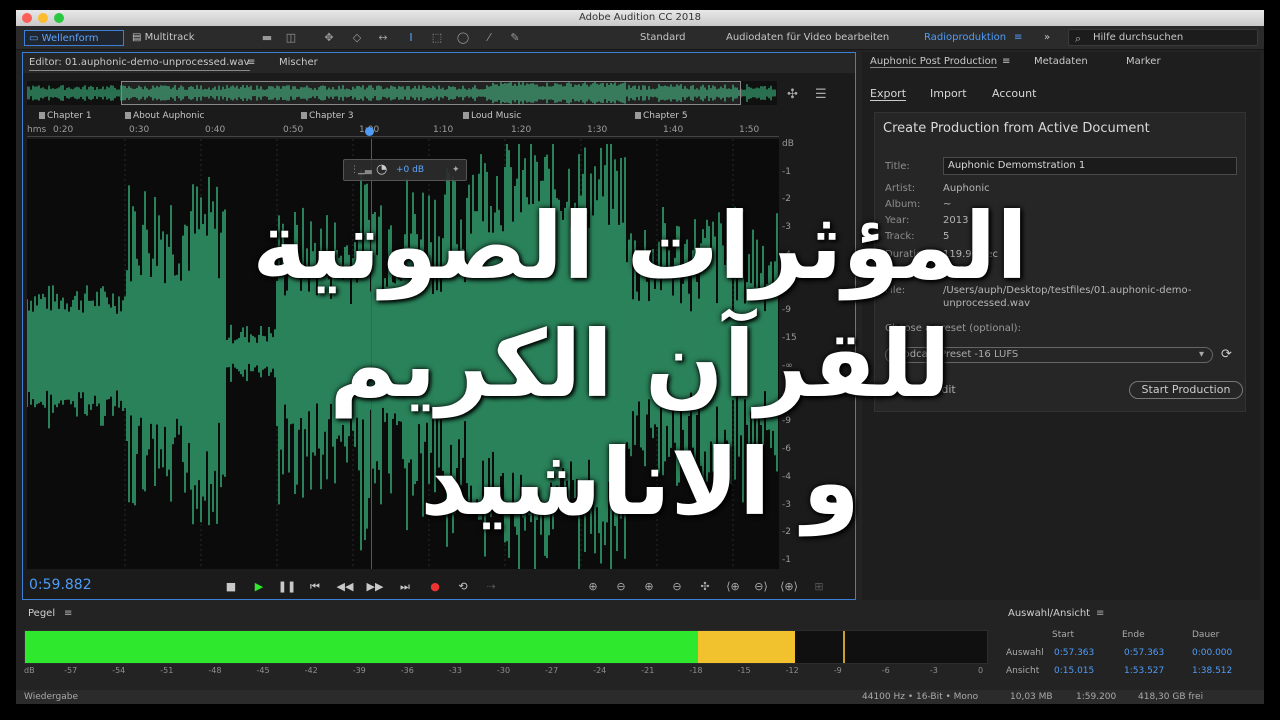  What do you see at coordinates (733, 587) in the screenshot?
I see `zoom-in-point-icon: ⟨⊕` at bounding box center [733, 587].